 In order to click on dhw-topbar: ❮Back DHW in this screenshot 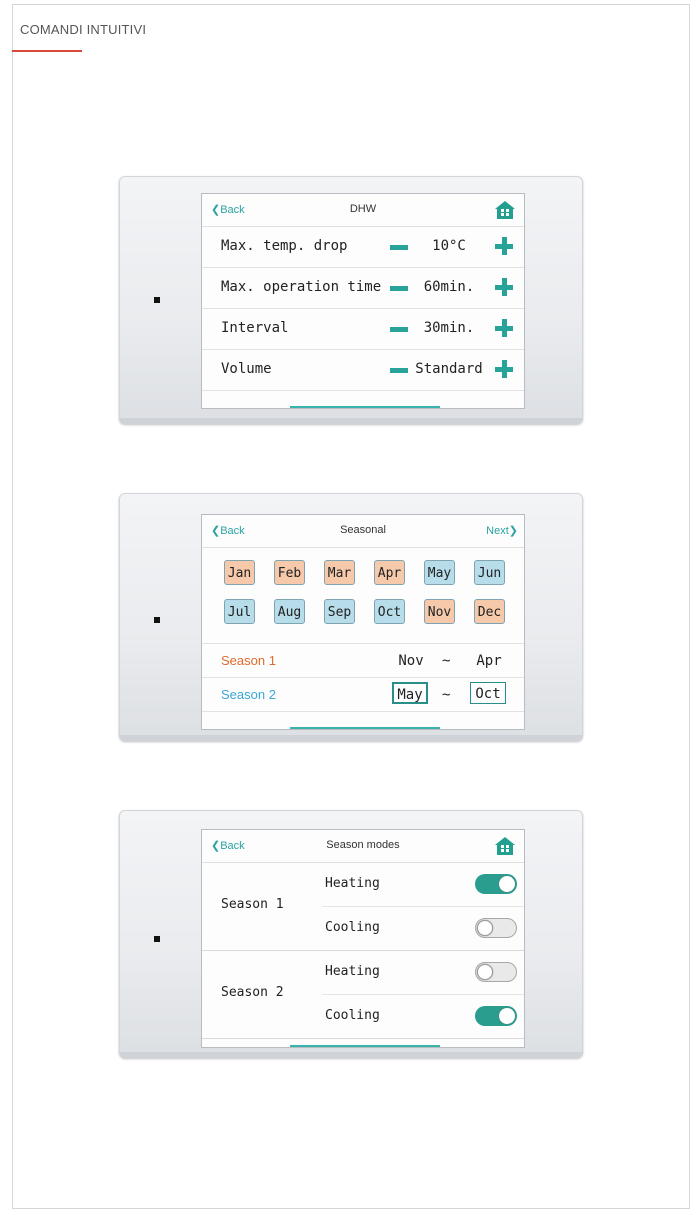, I will do `click(363, 210)`.